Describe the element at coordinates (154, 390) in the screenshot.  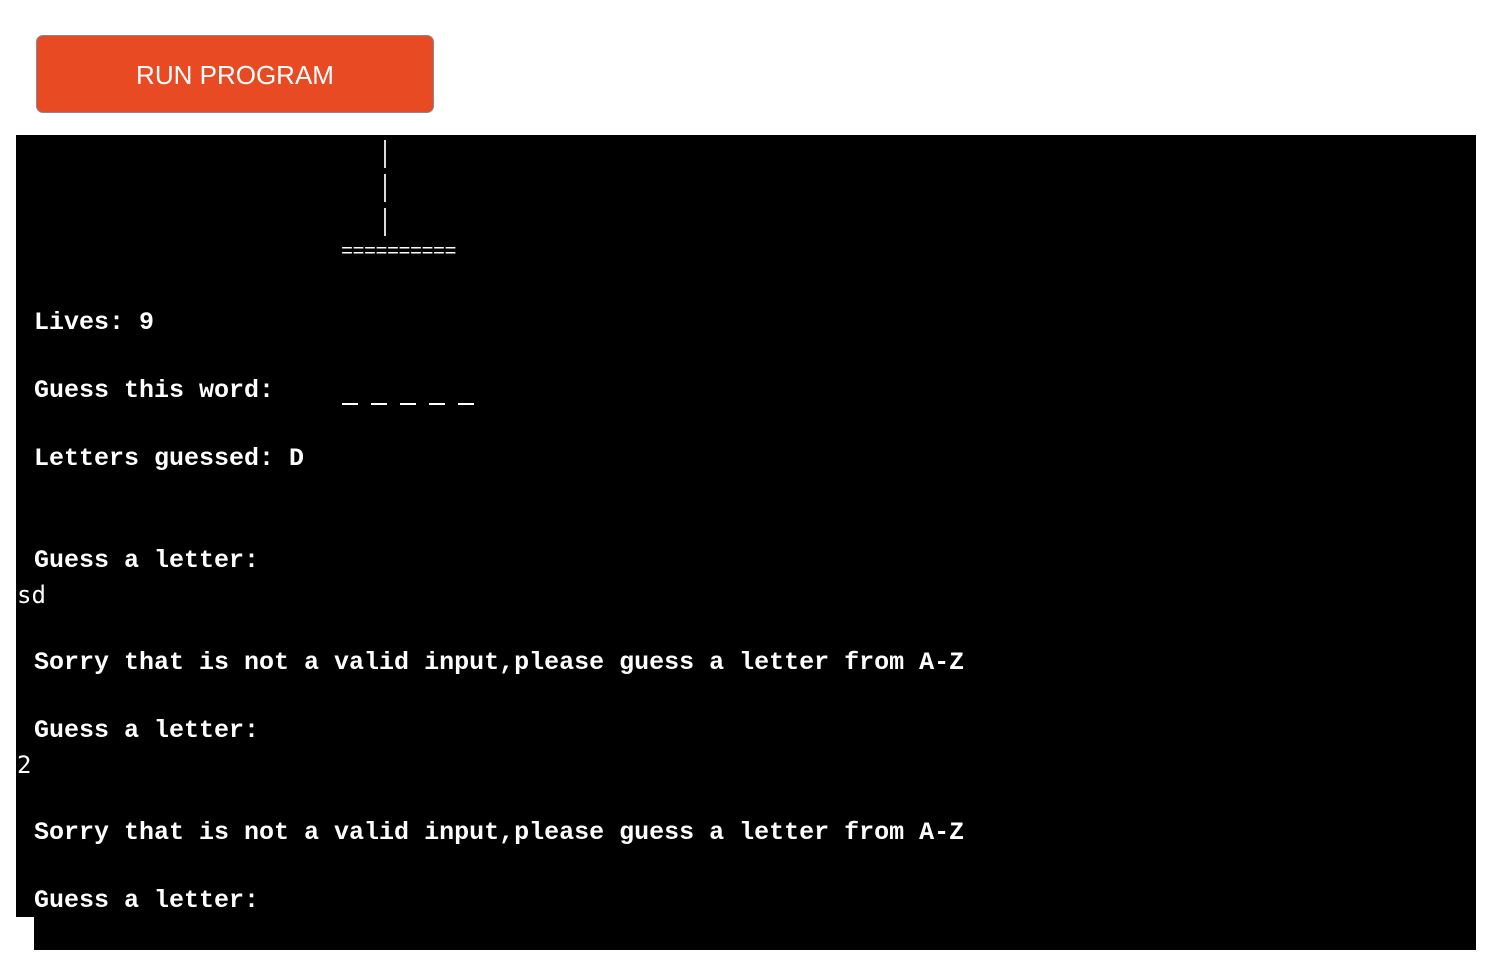
I see `word-line: Guess this word:` at that location.